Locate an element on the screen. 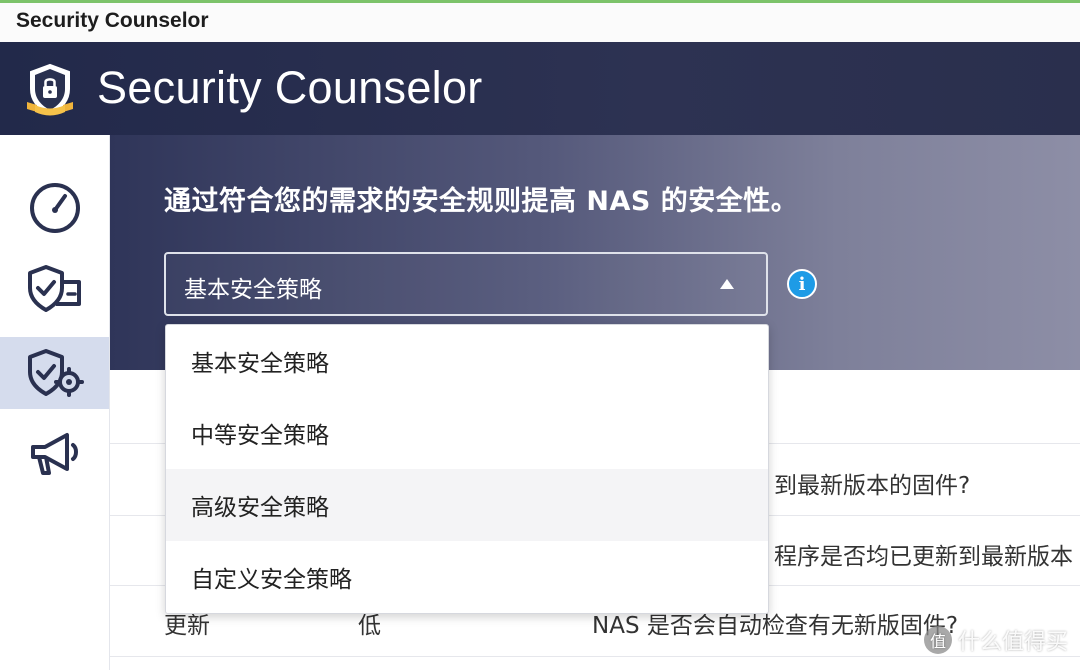  sidebar-item-security-policy is located at coordinates (54, 373).